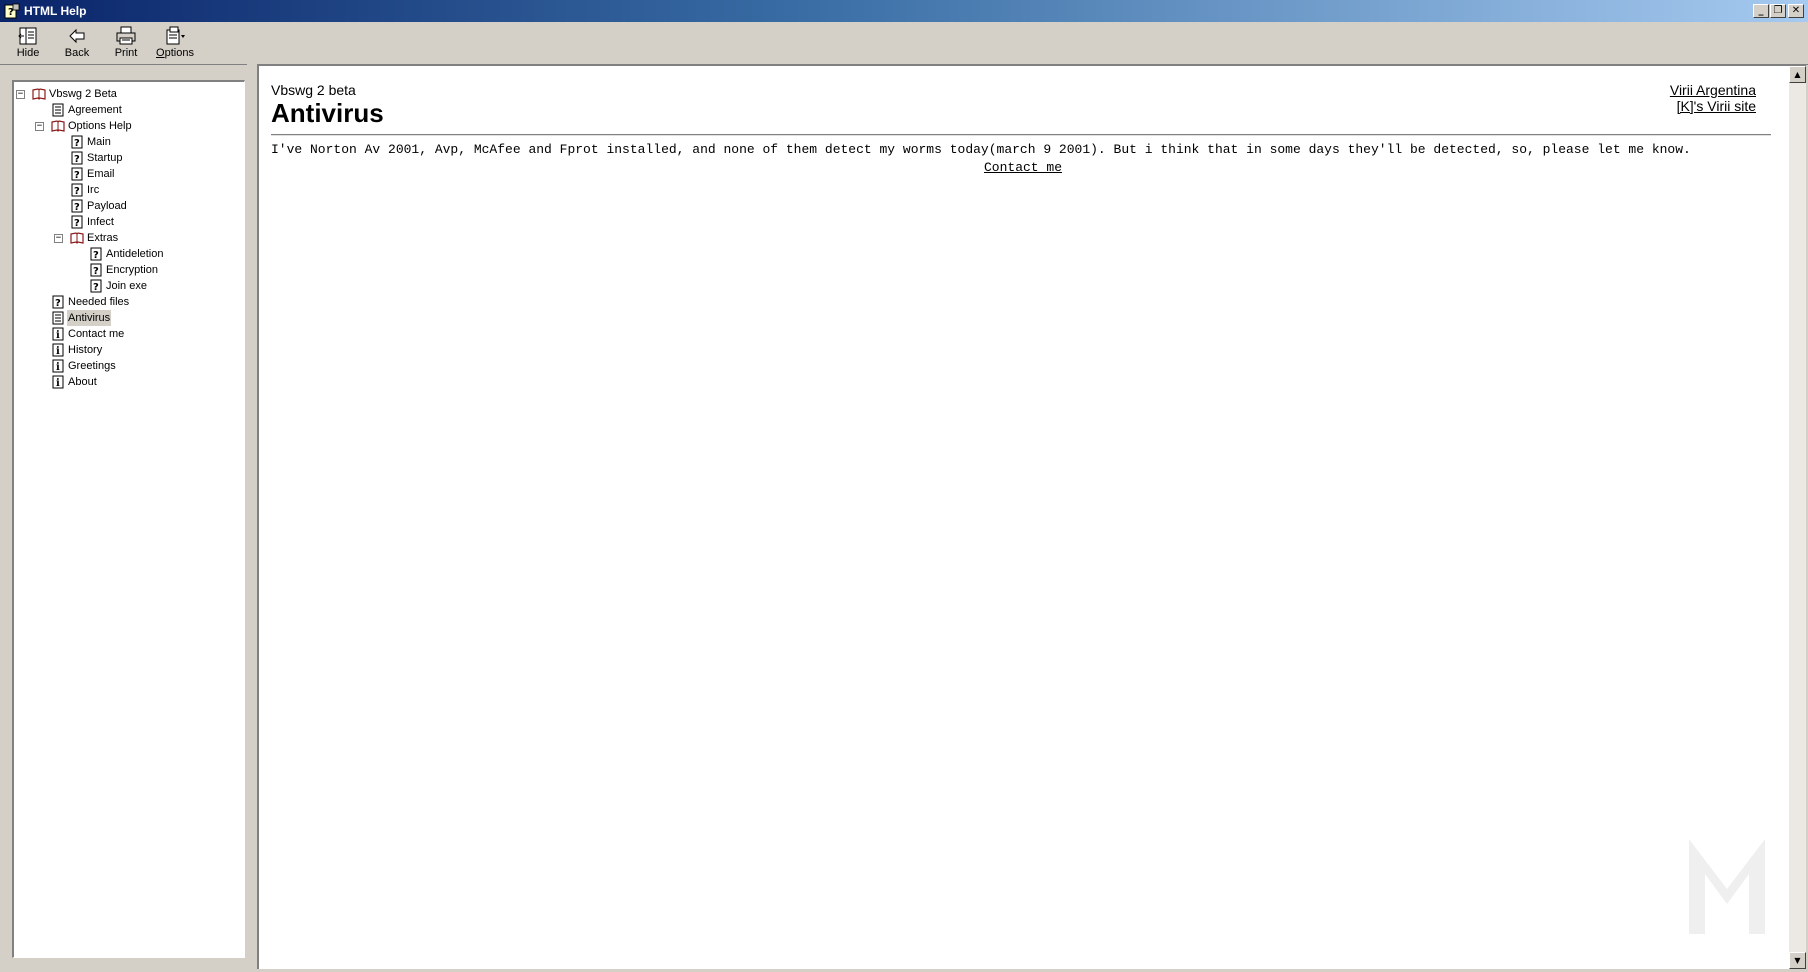  Describe the element at coordinates (1778, 11) in the screenshot. I see `restore-button: ❐` at that location.